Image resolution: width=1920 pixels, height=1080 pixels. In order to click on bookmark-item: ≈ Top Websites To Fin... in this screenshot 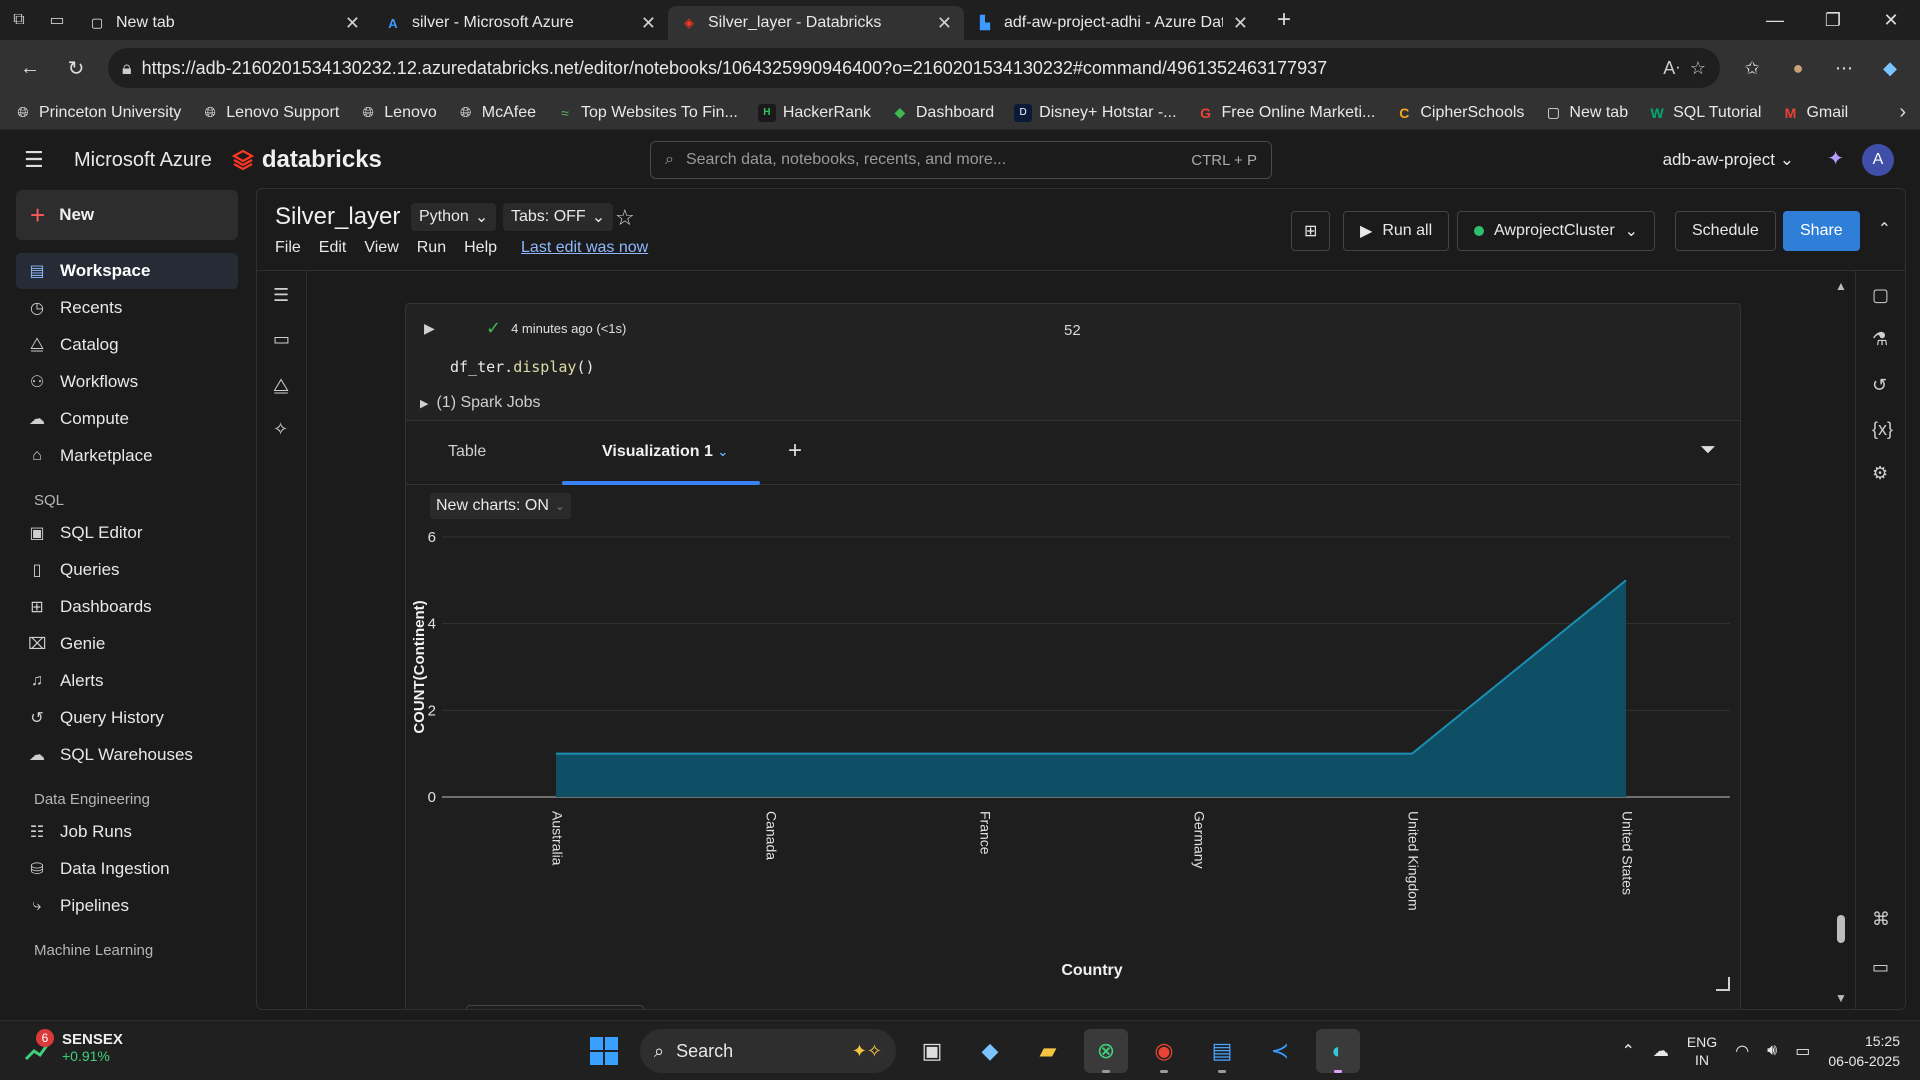, I will do `click(647, 113)`.